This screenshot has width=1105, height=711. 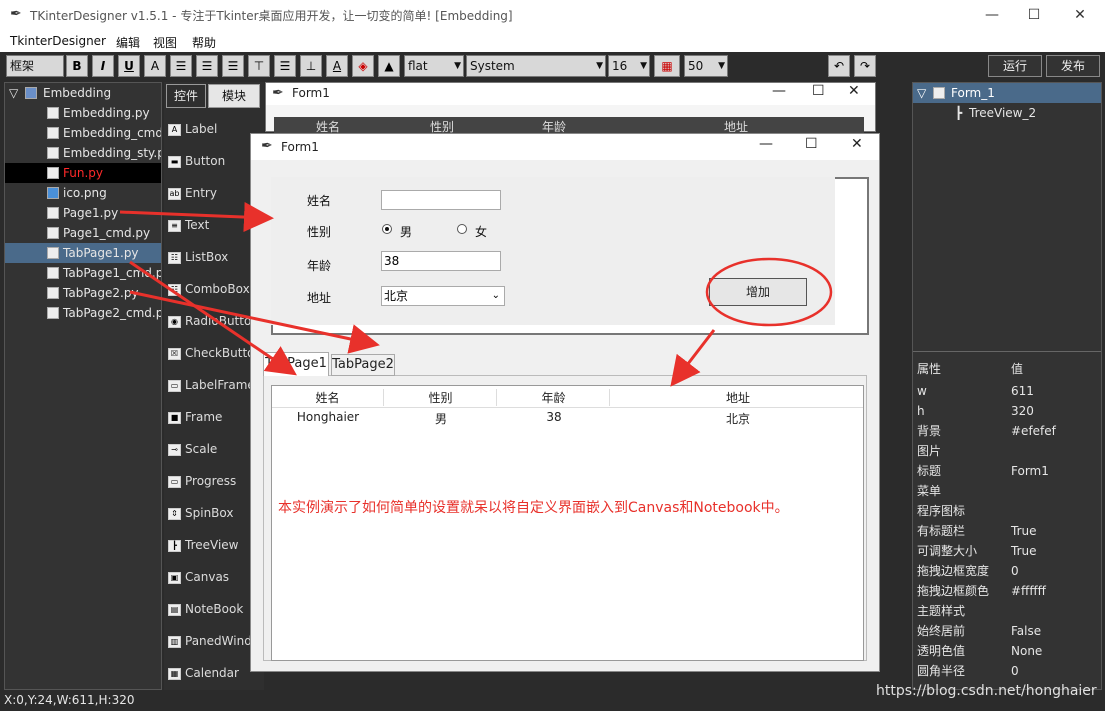 I want to click on property-row: 程序图标, so click(x=1007, y=511).